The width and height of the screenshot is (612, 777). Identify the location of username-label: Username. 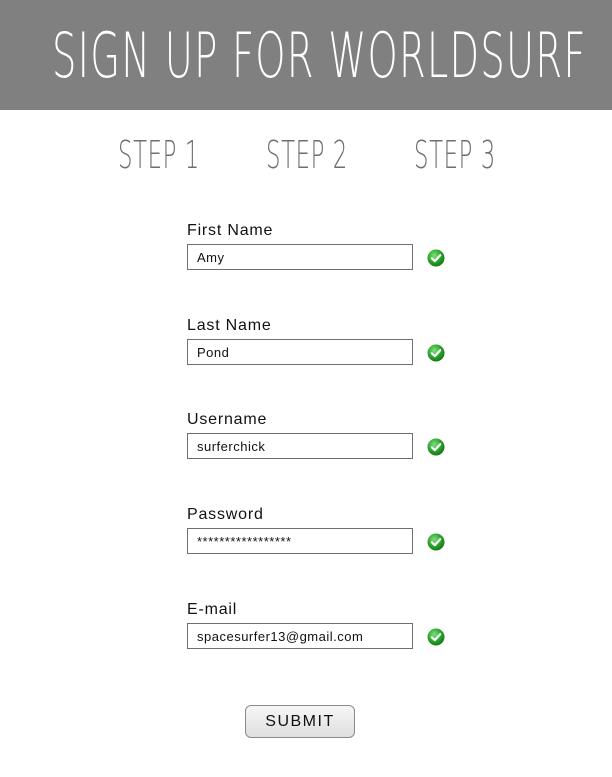
(227, 419).